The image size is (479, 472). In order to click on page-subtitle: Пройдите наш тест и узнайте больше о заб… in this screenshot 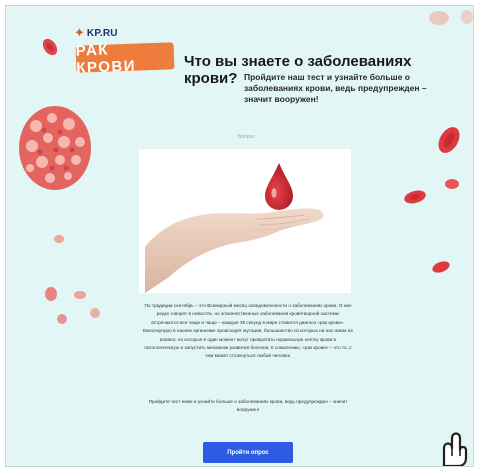, I will do `click(335, 88)`.